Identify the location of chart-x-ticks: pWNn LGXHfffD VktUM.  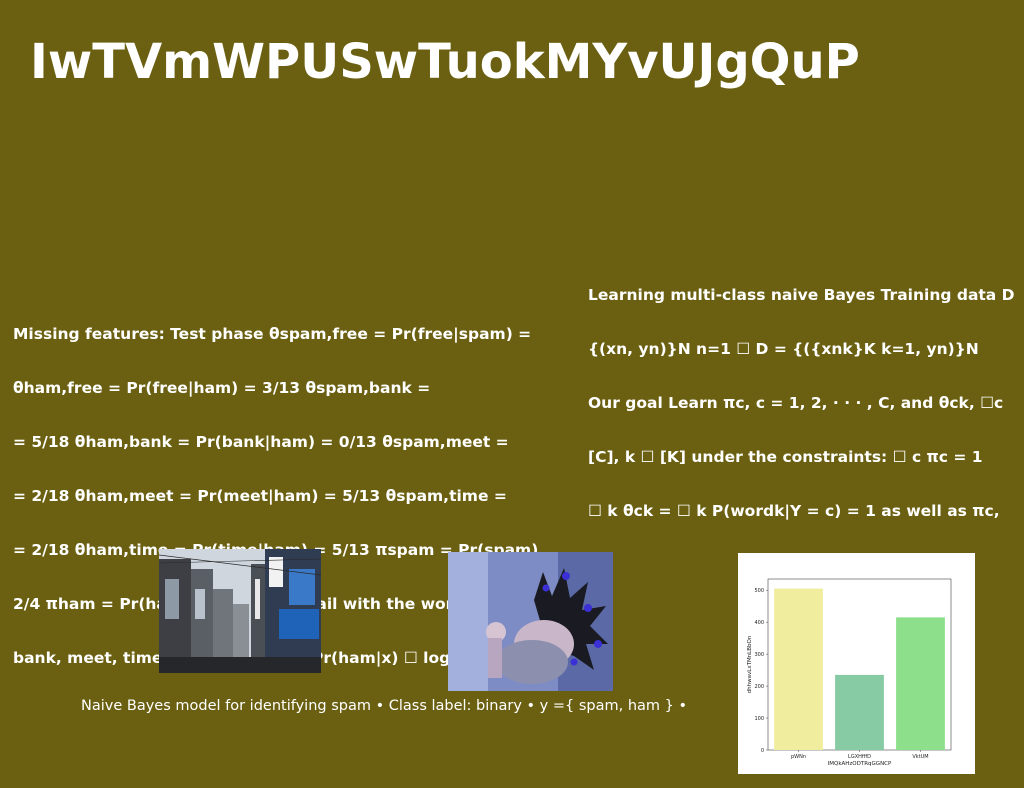
(860, 755).